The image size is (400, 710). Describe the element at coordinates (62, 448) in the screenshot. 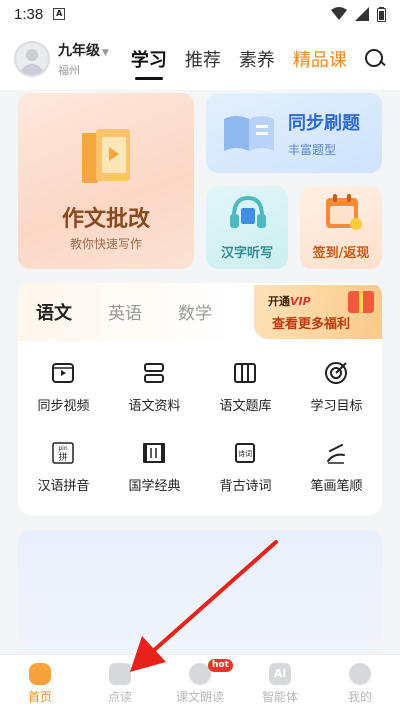

I see `svg-text: pin` at that location.